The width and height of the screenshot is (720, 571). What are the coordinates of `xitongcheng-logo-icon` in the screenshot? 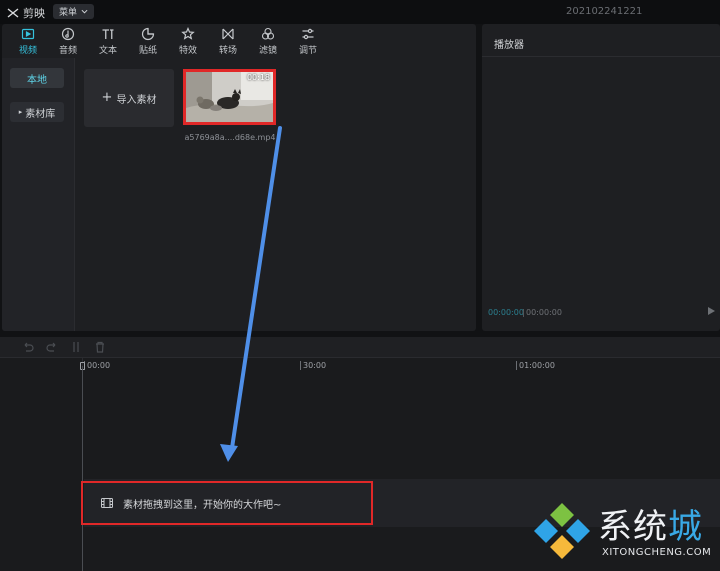 It's located at (562, 531).